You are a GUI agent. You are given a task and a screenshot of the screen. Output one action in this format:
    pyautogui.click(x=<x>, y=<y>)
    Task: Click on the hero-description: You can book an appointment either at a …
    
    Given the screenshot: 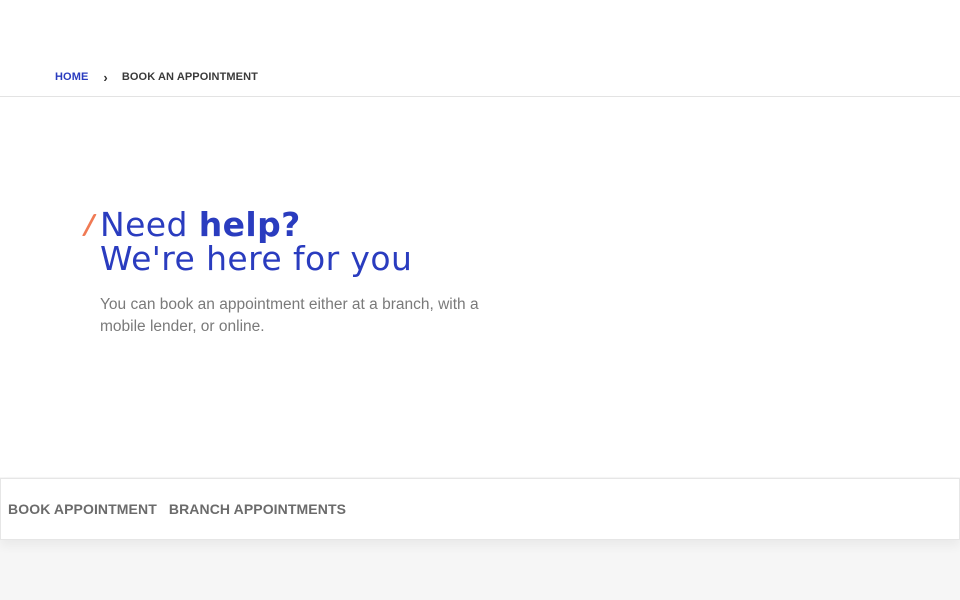 What is the action you would take?
    pyautogui.click(x=289, y=315)
    